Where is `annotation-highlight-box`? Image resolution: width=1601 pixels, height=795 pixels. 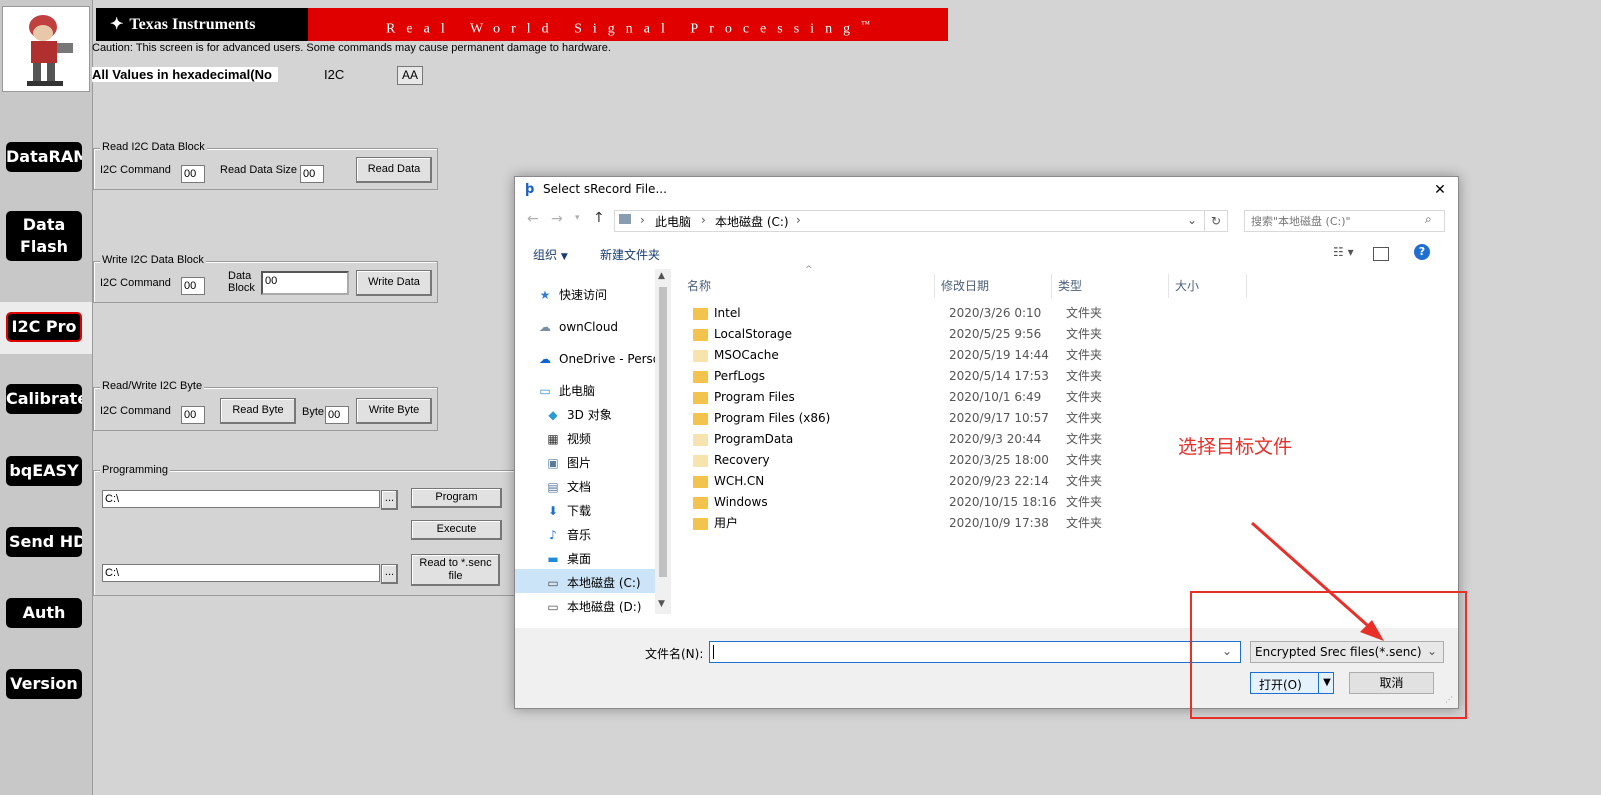 annotation-highlight-box is located at coordinates (1328, 655).